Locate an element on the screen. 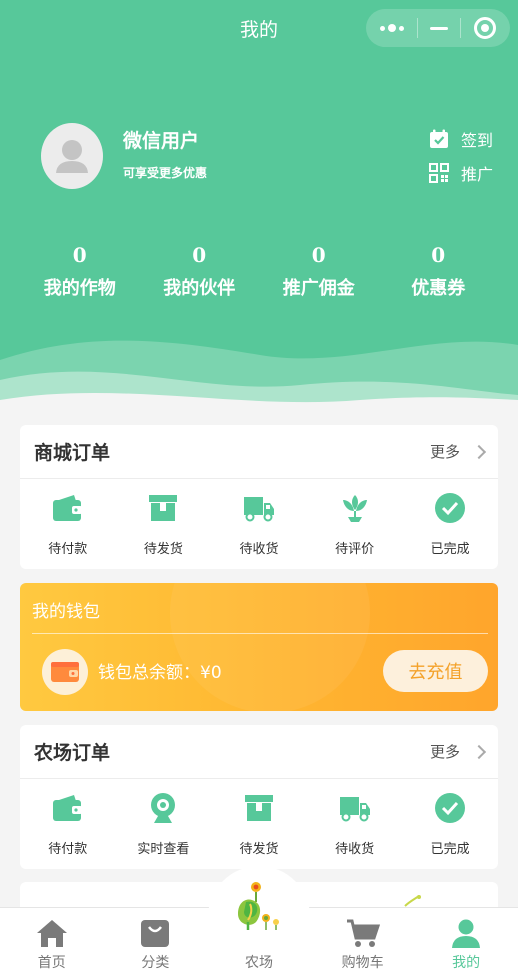 This screenshot has height=975, width=518. mall-orders-icons: 待付款 待发货 待收货 待评价 已完成 is located at coordinates (259, 518).